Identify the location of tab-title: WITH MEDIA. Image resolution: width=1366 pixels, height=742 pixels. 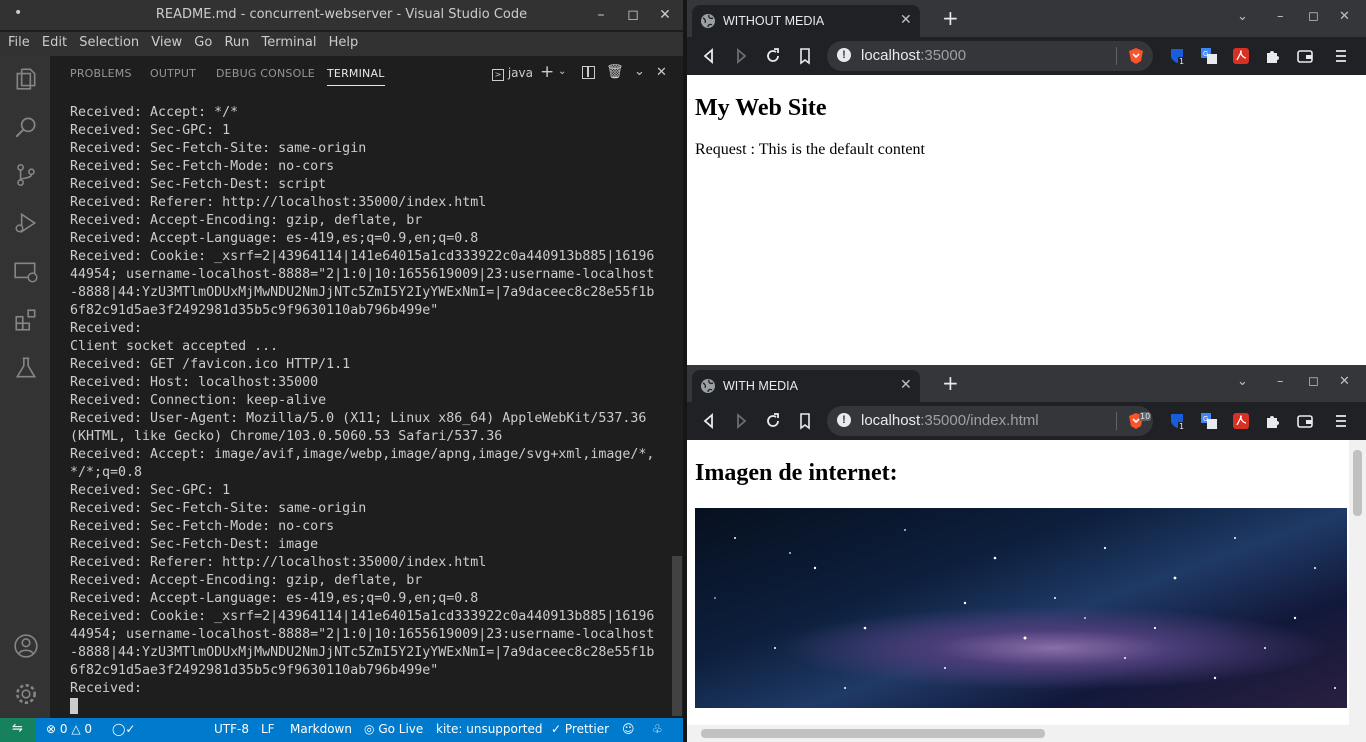
(760, 386).